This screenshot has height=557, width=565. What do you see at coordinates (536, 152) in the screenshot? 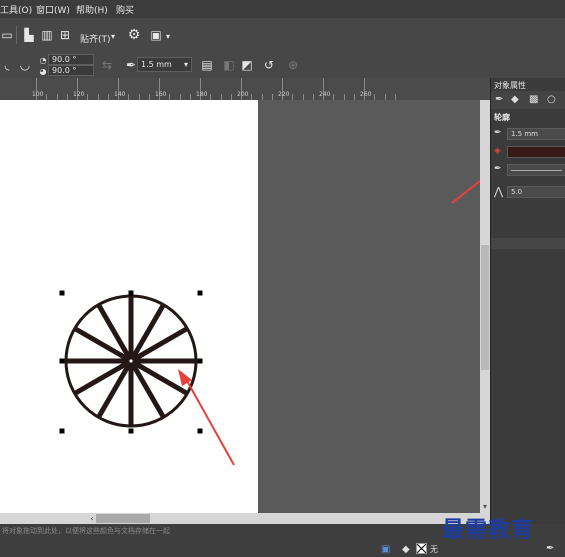
I see `outline-color-swatch` at bounding box center [536, 152].